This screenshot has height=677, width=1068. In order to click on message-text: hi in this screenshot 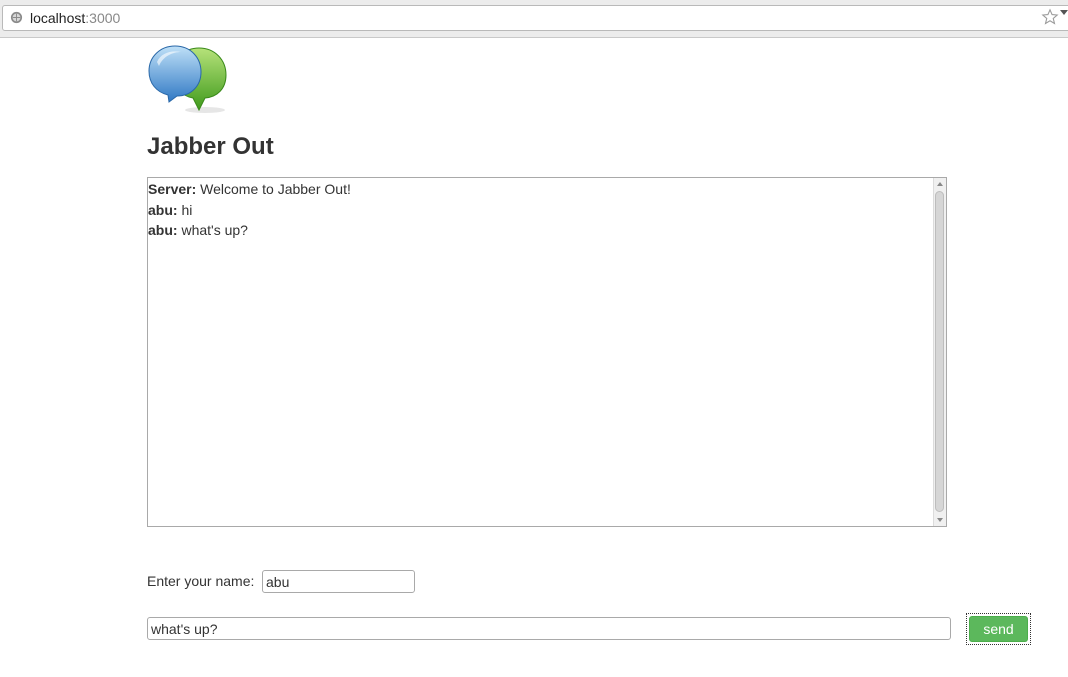, I will do `click(185, 209)`.